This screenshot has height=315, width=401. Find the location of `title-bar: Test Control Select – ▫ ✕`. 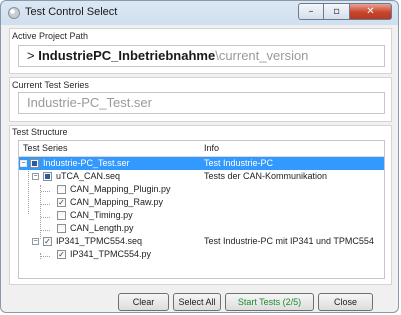

title-bar: Test Control Select – ▫ ✕ is located at coordinates (199, 13).